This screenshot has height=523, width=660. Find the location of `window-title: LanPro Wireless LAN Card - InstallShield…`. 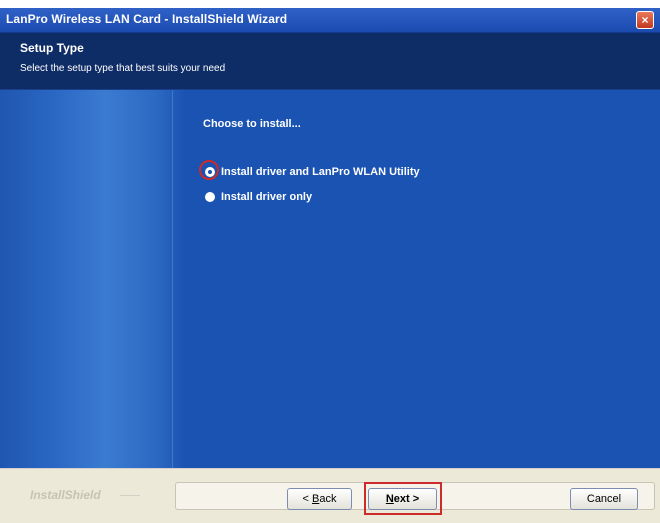

window-title: LanPro Wireless LAN Card - InstallShield… is located at coordinates (147, 19).